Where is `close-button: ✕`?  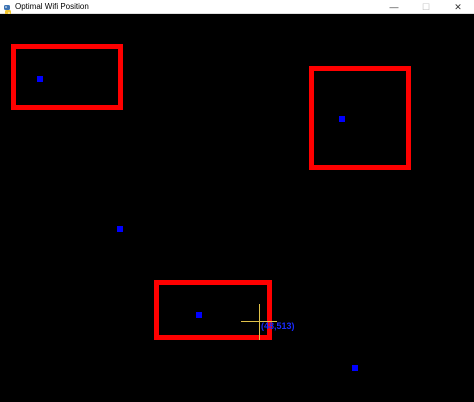 close-button: ✕ is located at coordinates (458, 7).